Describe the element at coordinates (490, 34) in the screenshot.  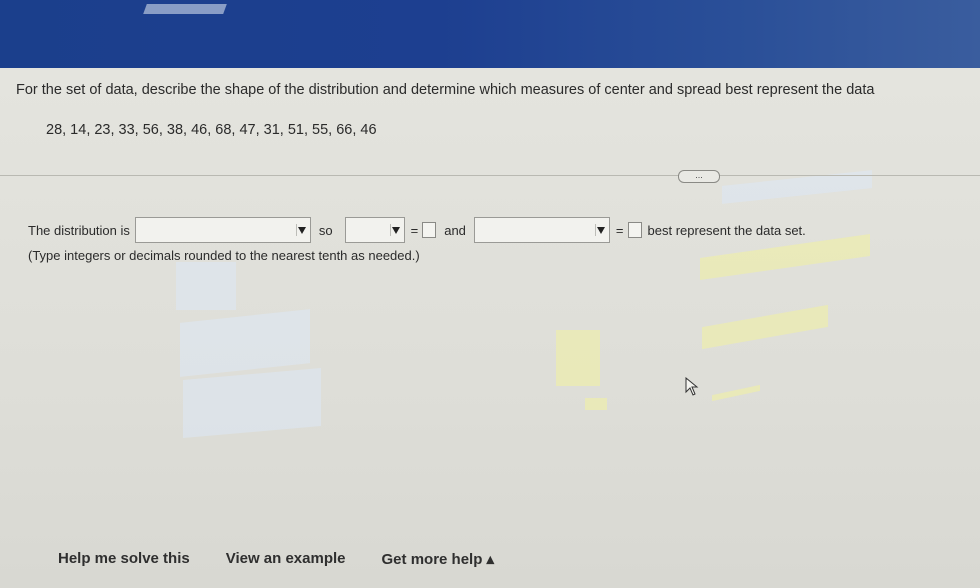
I see `window-header-band` at that location.